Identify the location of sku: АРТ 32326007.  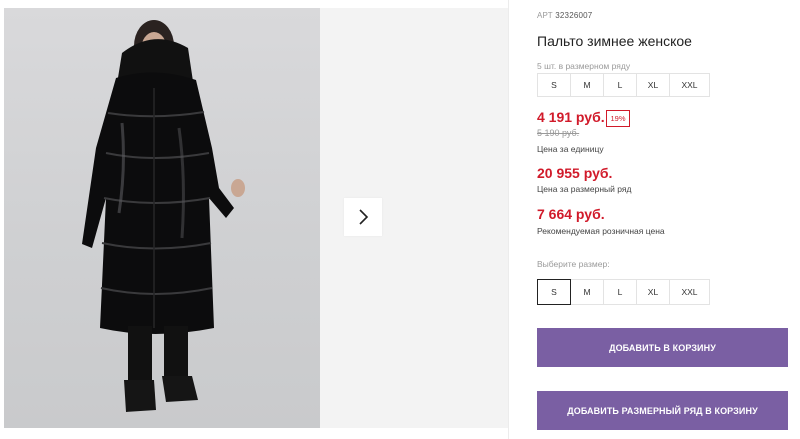
(565, 15).